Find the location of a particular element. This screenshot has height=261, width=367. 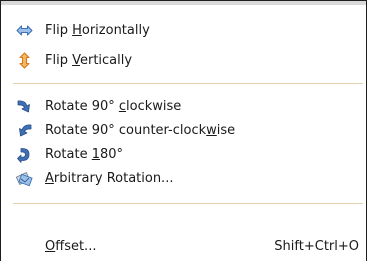

flip-horizontally-item: Flip Horizontally is located at coordinates (183, 30).